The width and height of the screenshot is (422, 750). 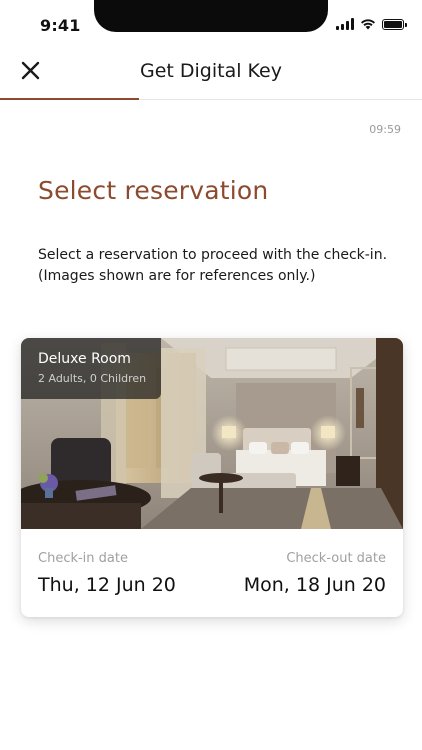 I want to click on checkout-label: Check-out date, so click(x=336, y=558).